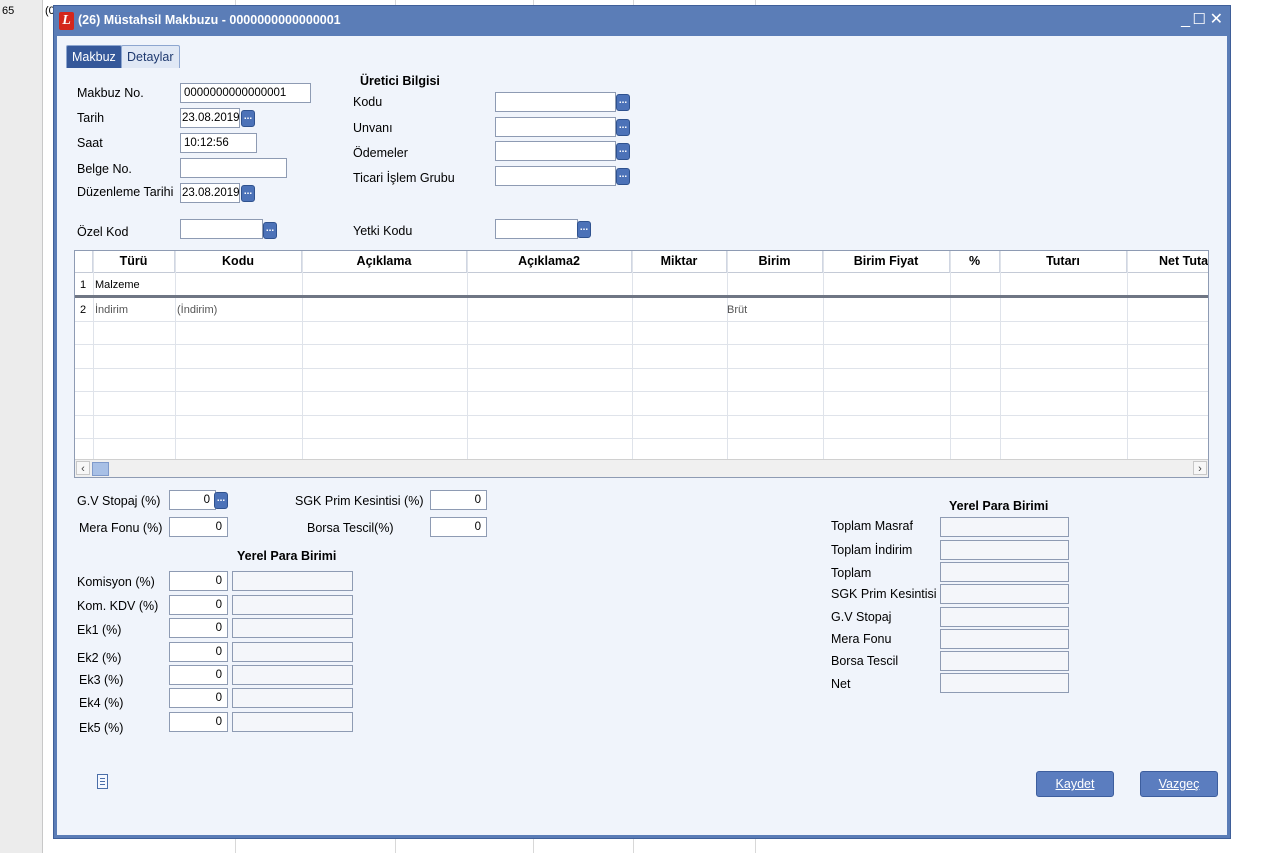  What do you see at coordinates (555, 151) in the screenshot?
I see `odemeler-input` at bounding box center [555, 151].